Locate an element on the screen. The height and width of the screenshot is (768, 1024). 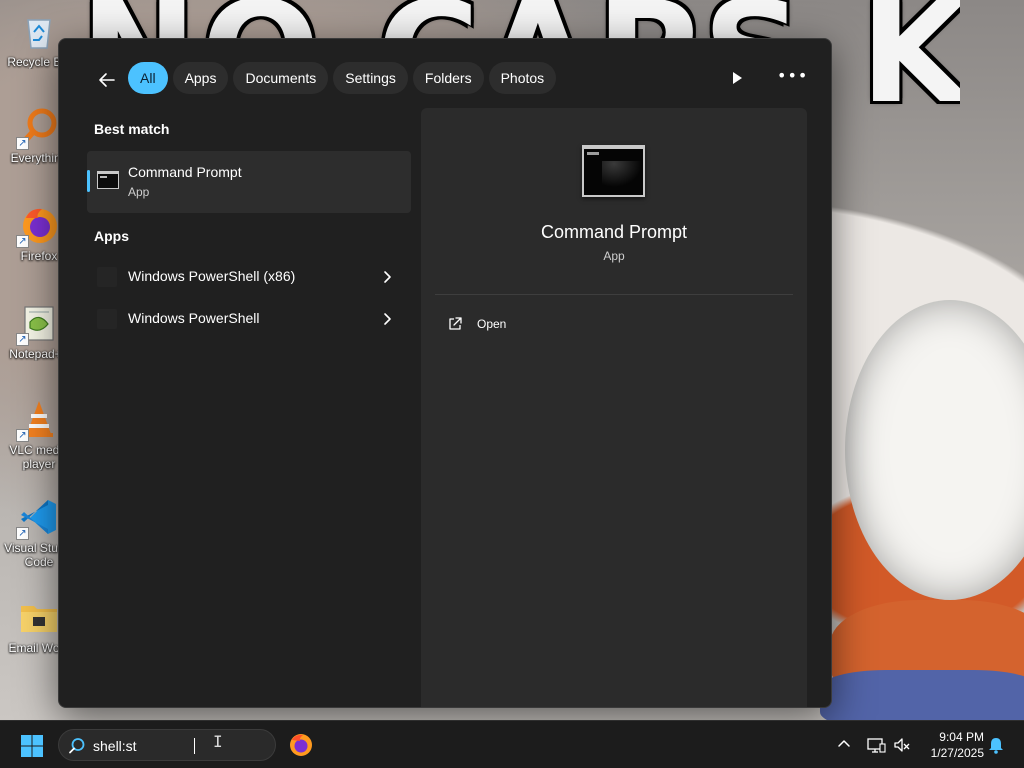
open-action-label: Open is located at coordinates (492, 324).